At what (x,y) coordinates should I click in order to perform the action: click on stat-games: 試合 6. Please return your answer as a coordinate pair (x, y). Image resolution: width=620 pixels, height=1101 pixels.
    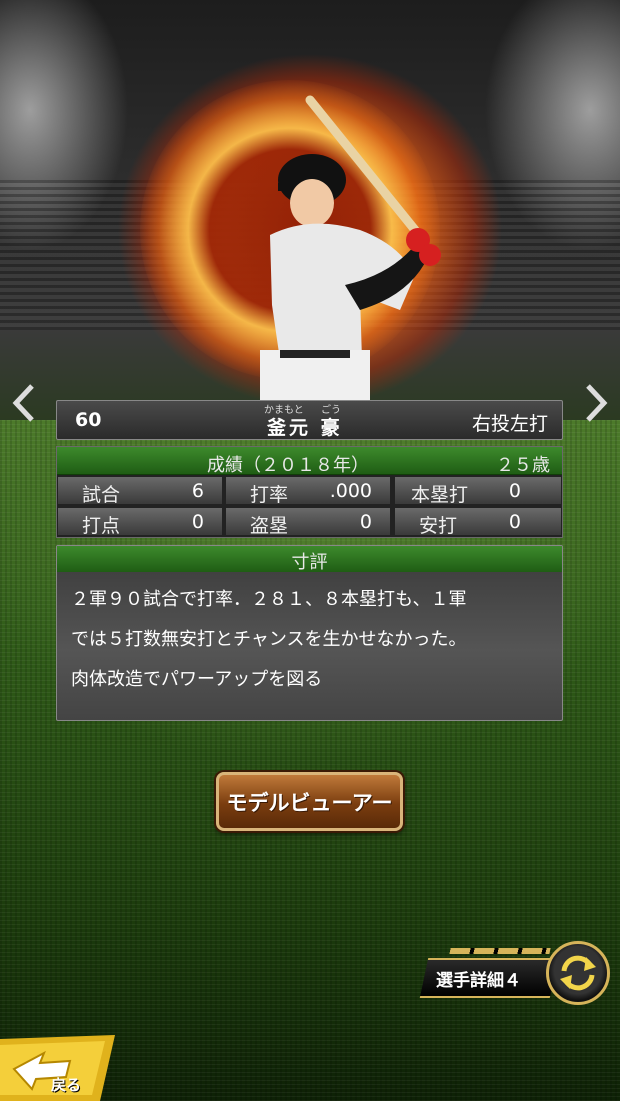
    Looking at the image, I should click on (140, 491).